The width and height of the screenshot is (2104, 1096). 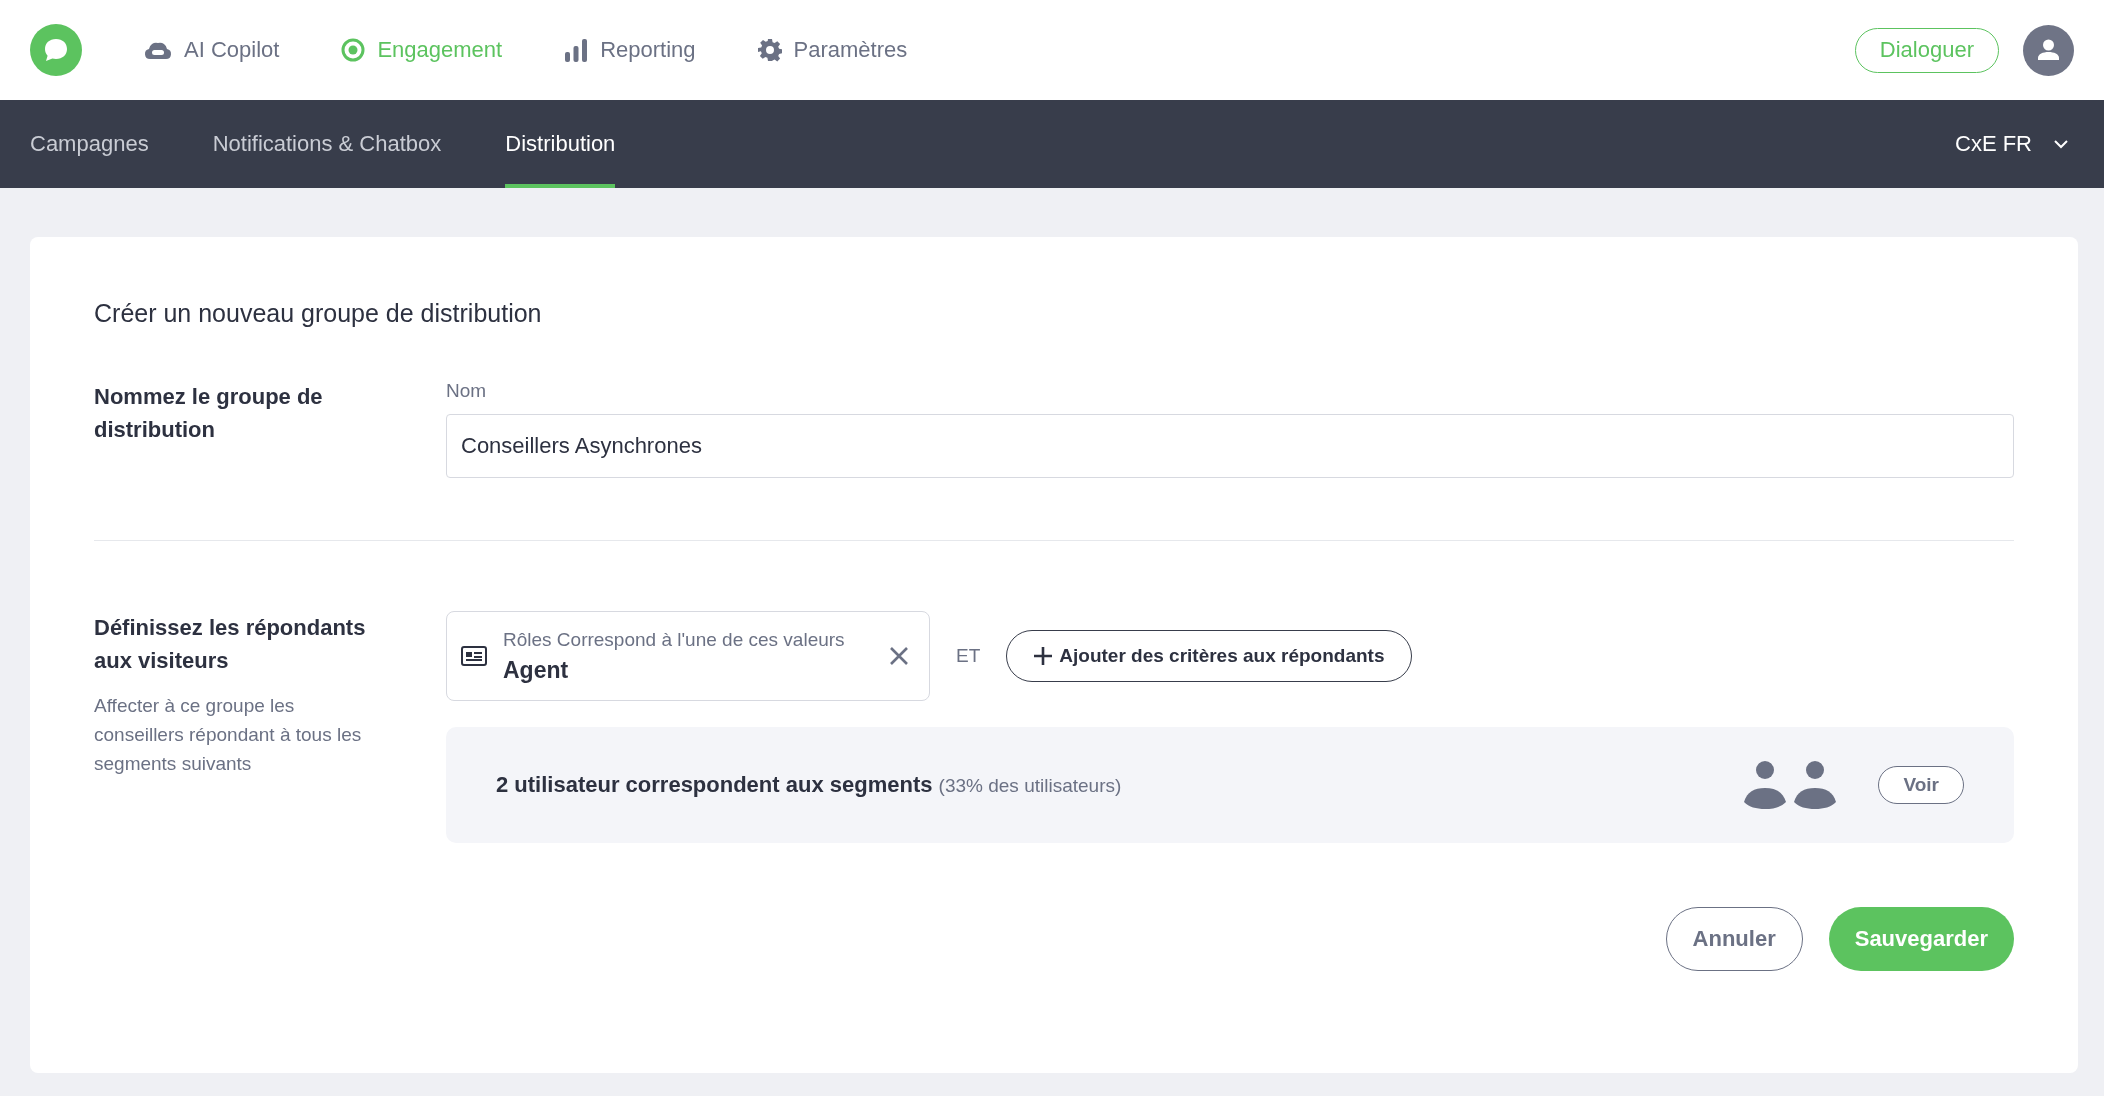 I want to click on close-icon, so click(x=899, y=656).